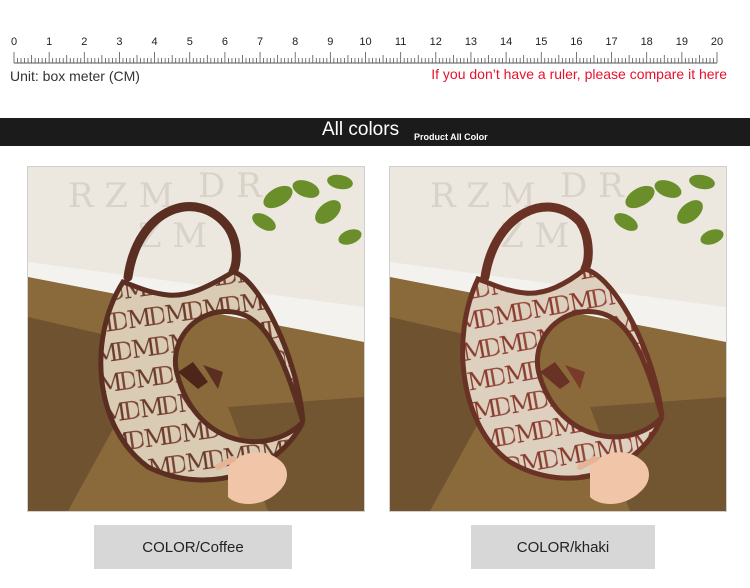 Image resolution: width=750 pixels, height=588 pixels. What do you see at coordinates (400, 42) in the screenshot?
I see `ruler-number: 11` at bounding box center [400, 42].